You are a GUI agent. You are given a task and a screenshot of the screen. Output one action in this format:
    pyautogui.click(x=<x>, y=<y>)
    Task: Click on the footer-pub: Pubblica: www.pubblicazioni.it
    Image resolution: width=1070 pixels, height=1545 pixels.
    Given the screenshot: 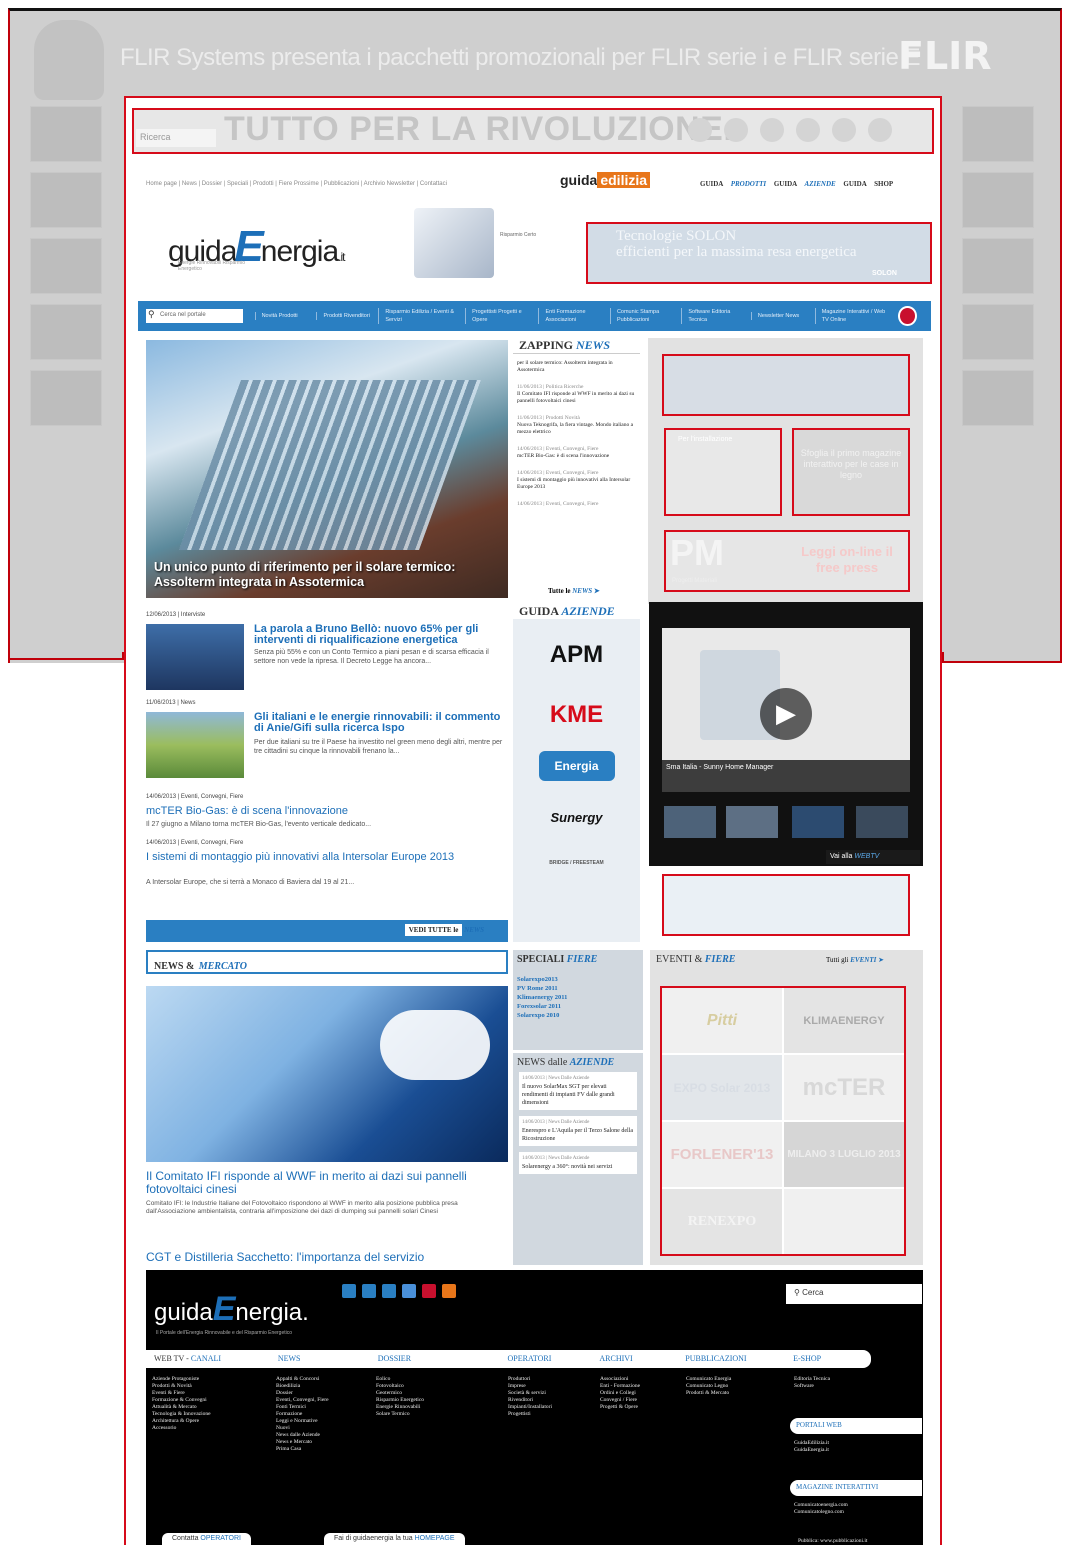 What is the action you would take?
    pyautogui.click(x=832, y=1541)
    